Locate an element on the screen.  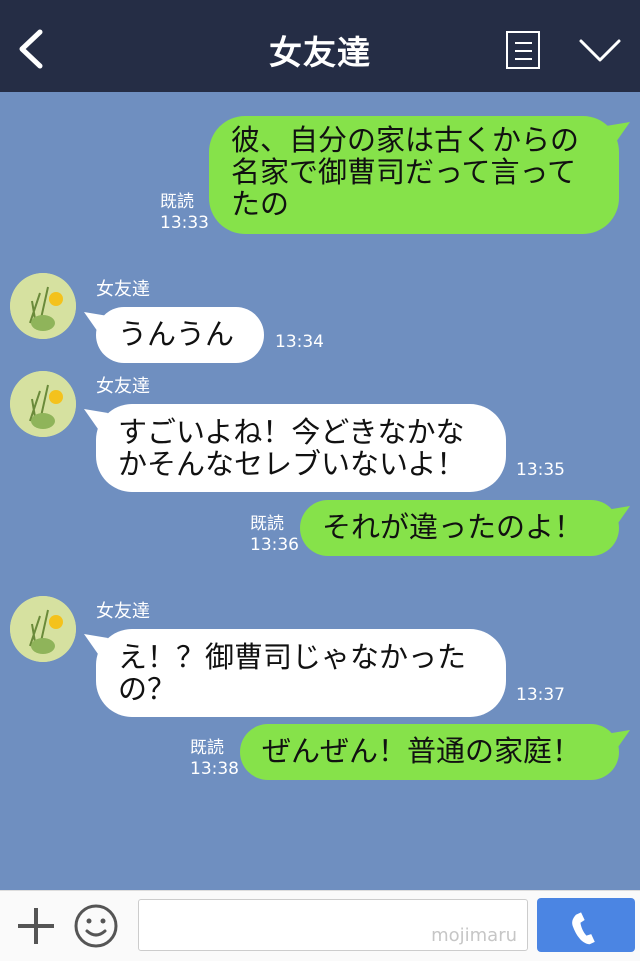
chevron-down-icon is located at coordinates (600, 51).